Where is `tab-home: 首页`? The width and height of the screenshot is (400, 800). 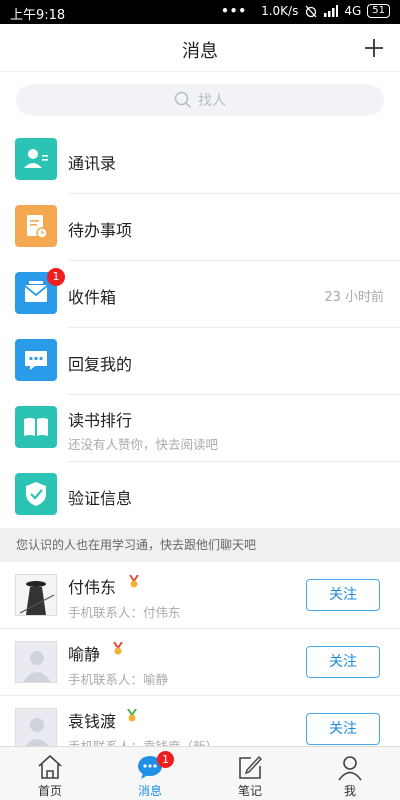
tab-home: 首页 is located at coordinates (50, 773).